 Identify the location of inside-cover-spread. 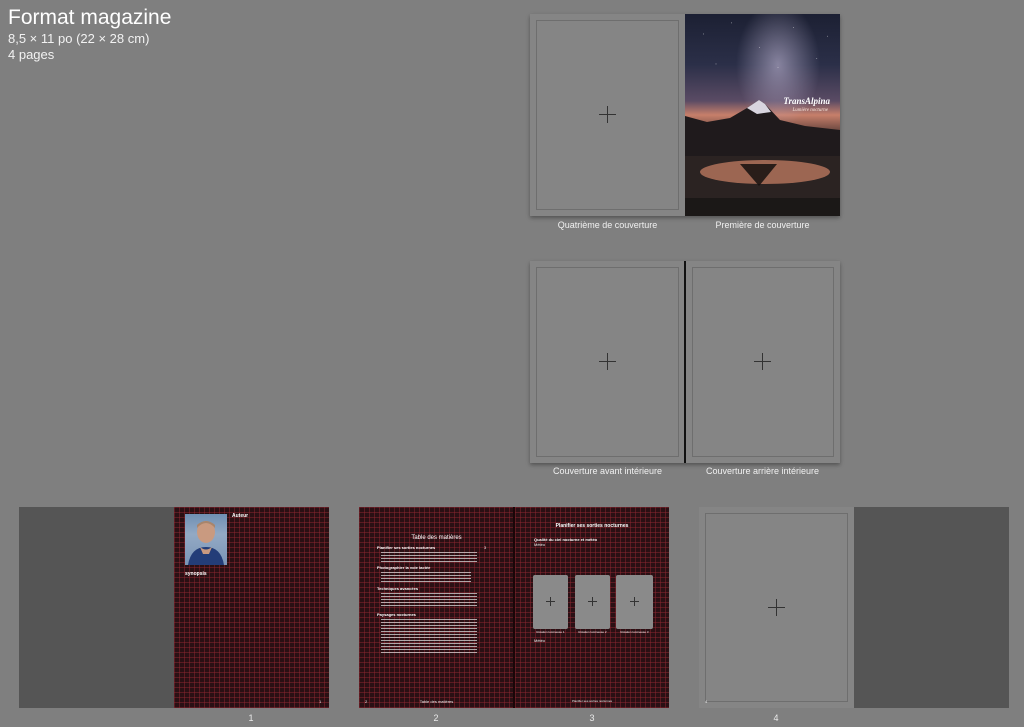
(685, 362).